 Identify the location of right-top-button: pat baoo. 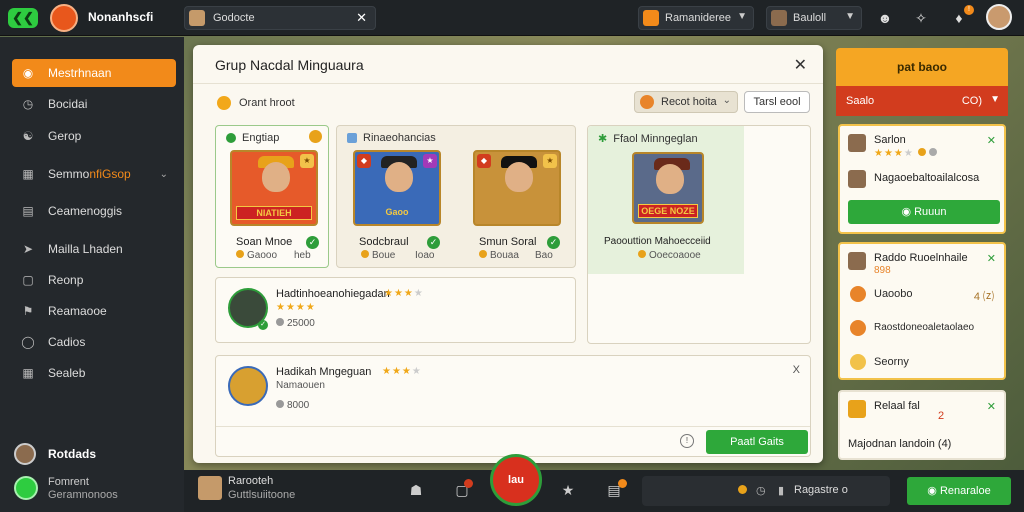
(922, 67).